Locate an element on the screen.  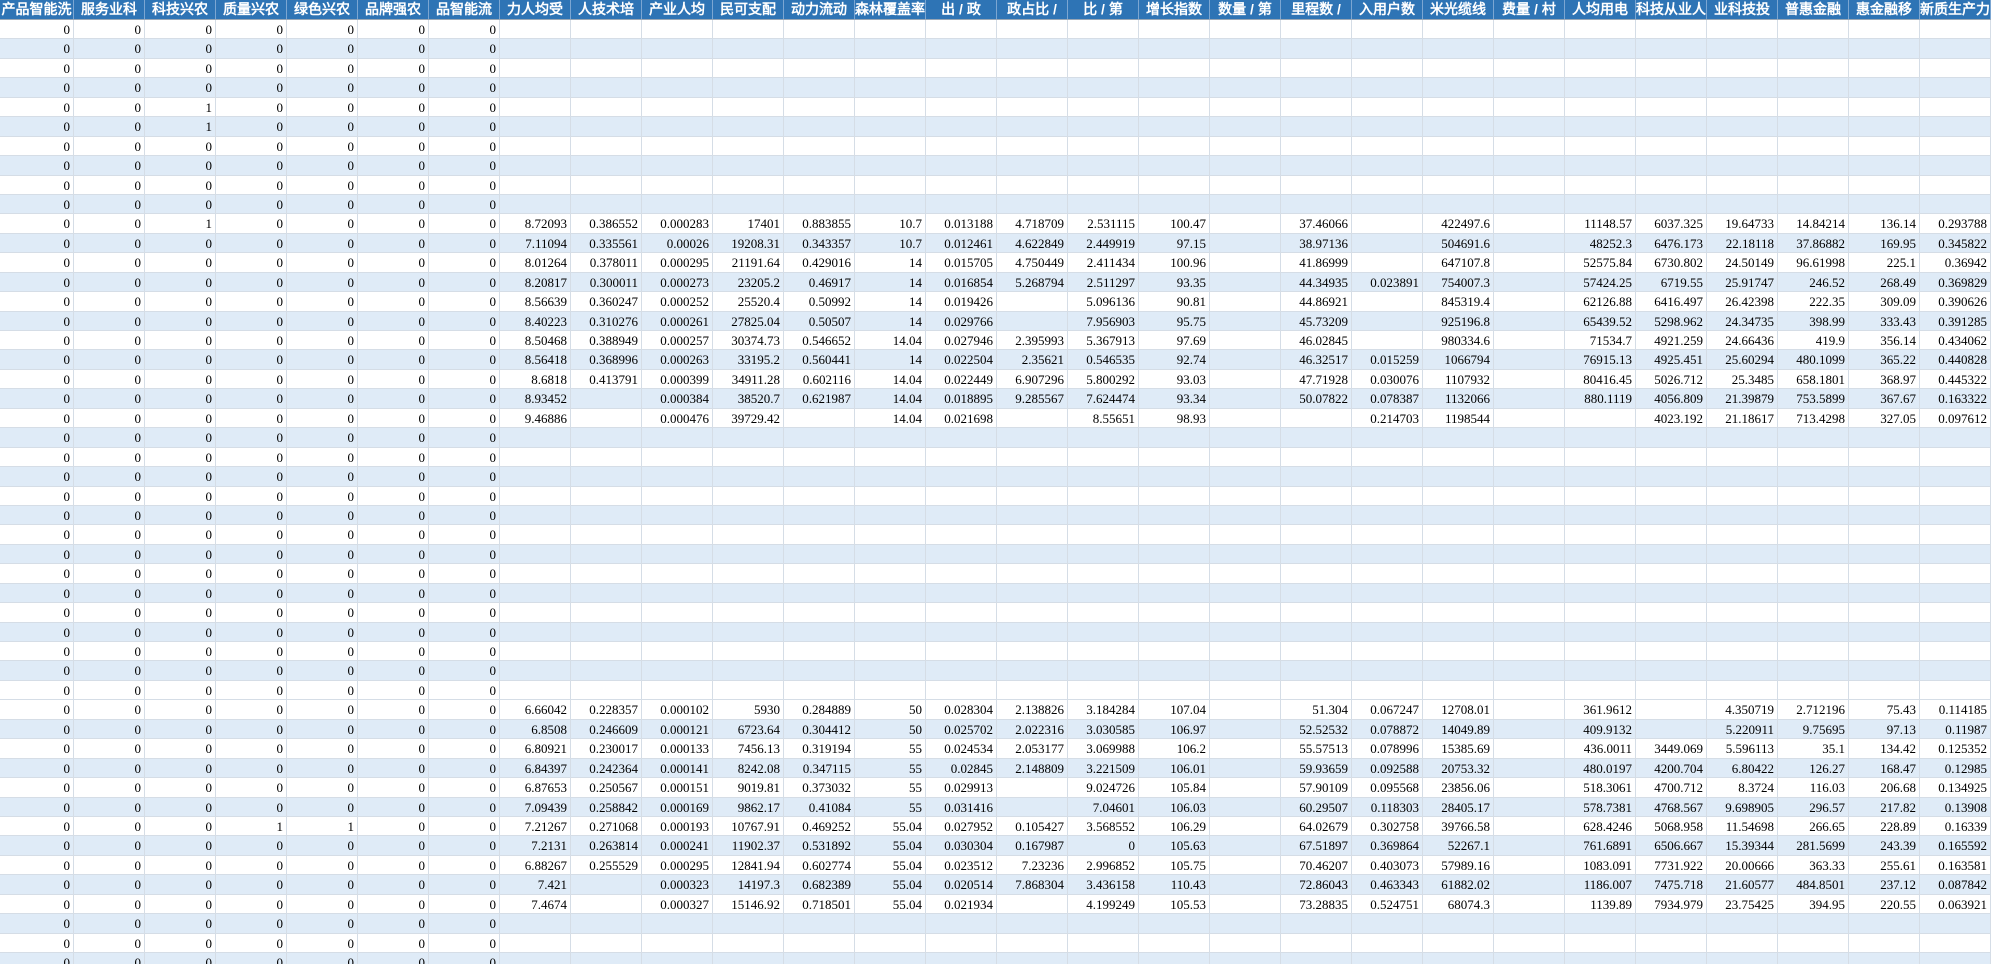
cell: 0.602774 is located at coordinates (819, 865).